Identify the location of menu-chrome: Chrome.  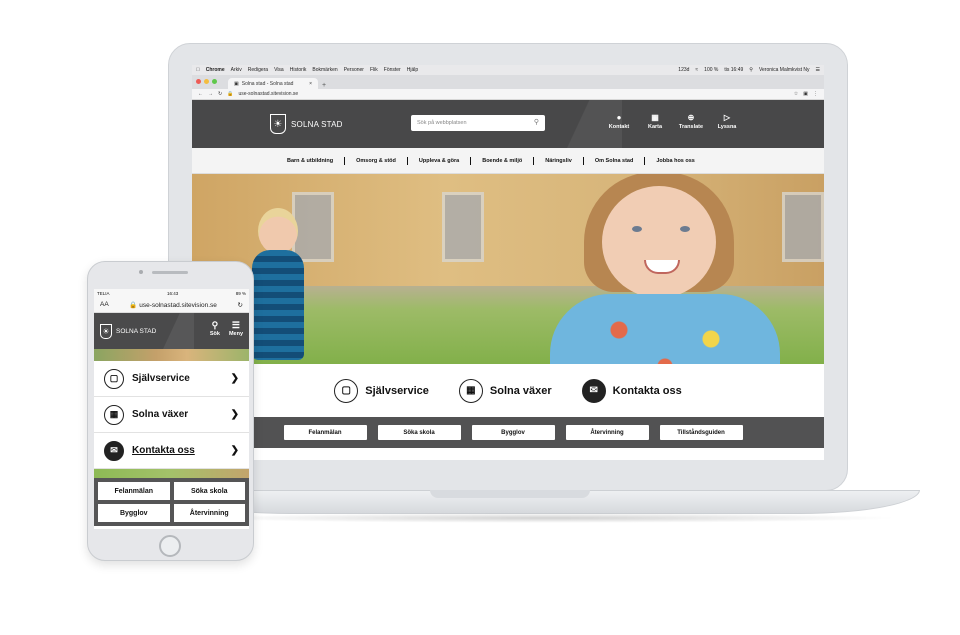
(215, 70).